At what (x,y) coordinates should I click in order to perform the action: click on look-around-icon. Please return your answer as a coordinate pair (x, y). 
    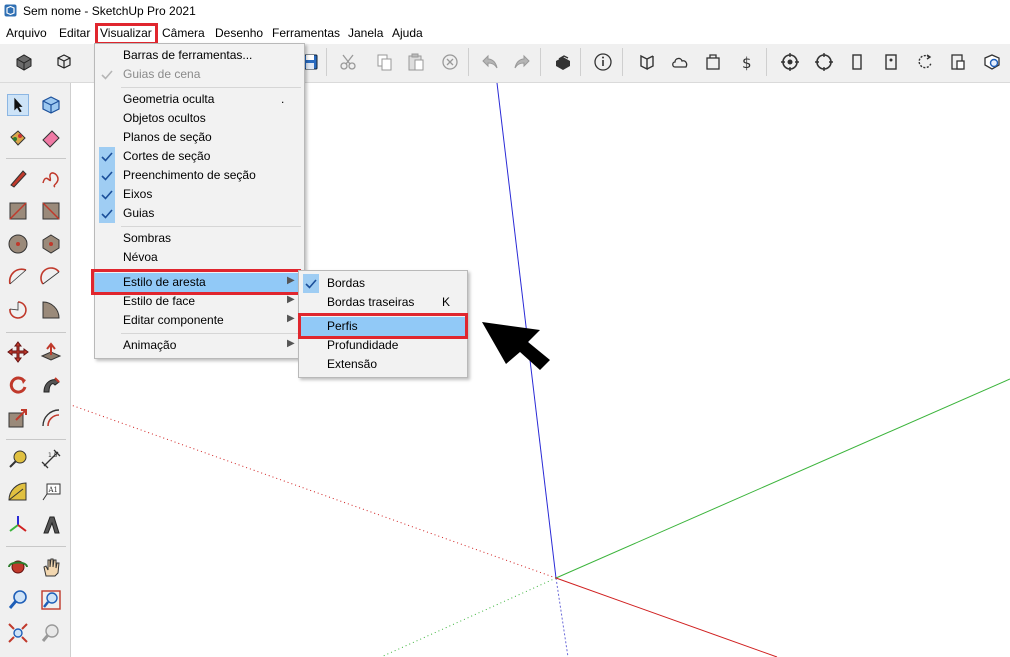
    Looking at the image, I should click on (824, 62).